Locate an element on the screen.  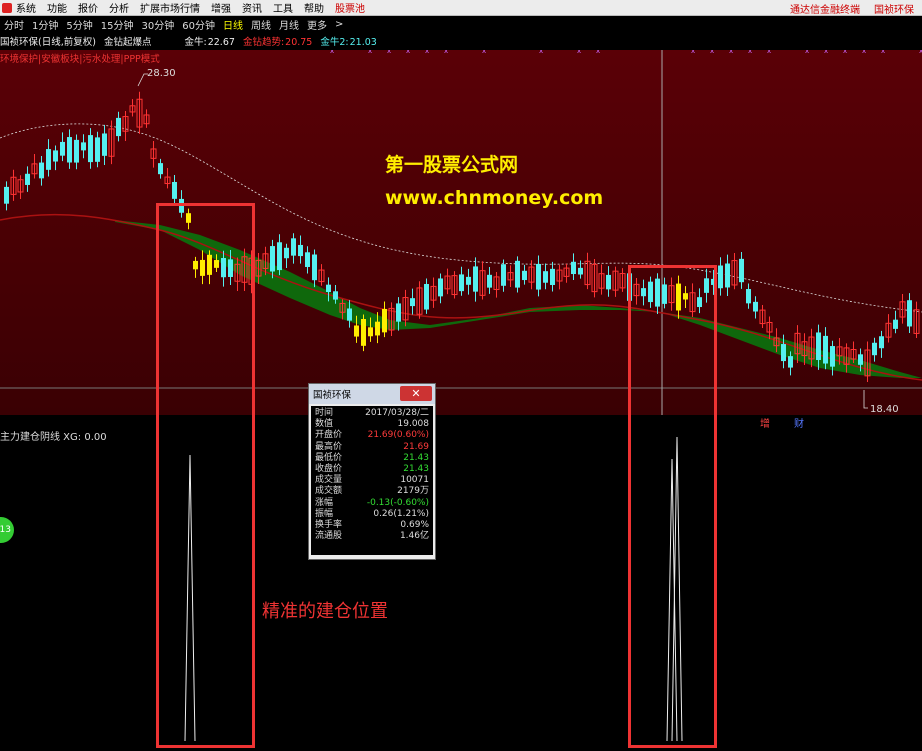
menu-item-7: 工具 is located at coordinates (283, 7).